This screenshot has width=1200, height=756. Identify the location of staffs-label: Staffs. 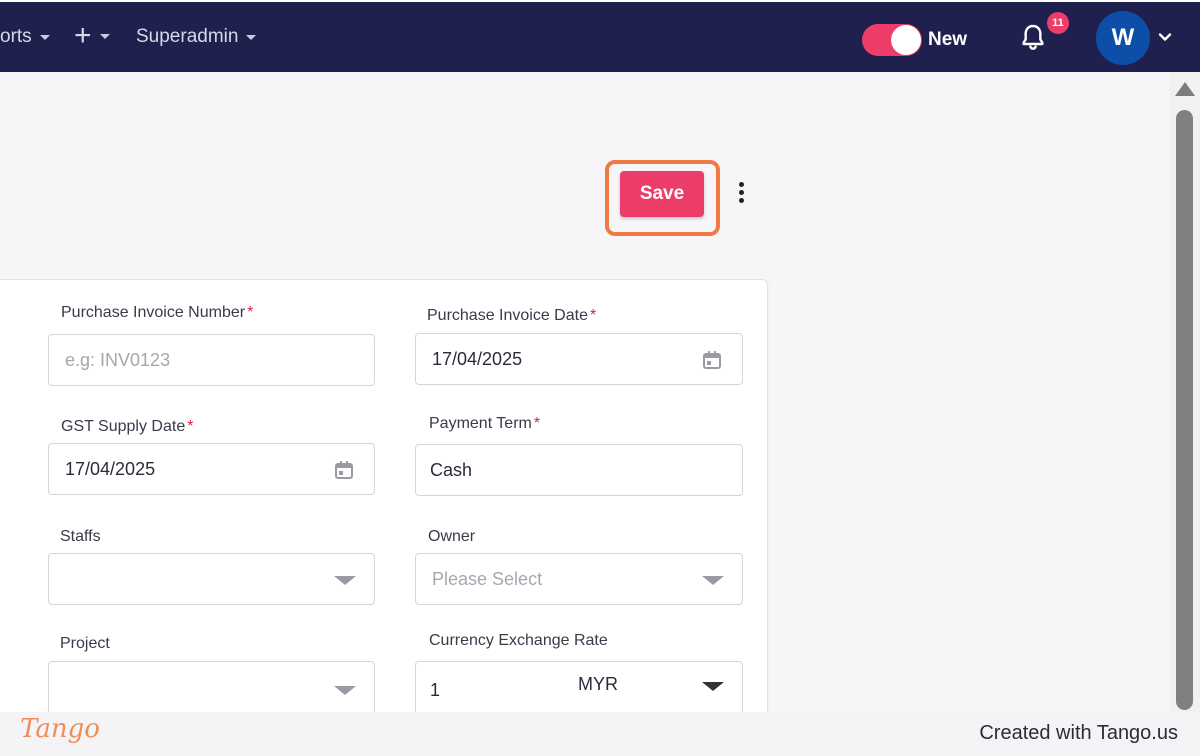
(80, 536).